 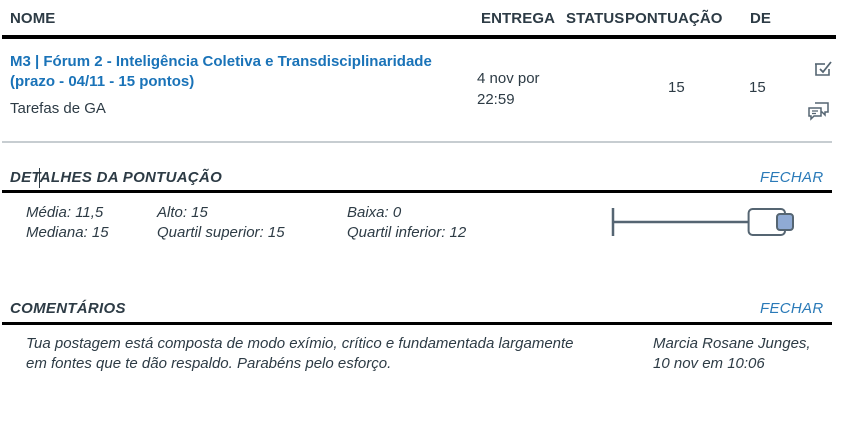 I want to click on comments-close-link: FECHAR, so click(x=791, y=308).